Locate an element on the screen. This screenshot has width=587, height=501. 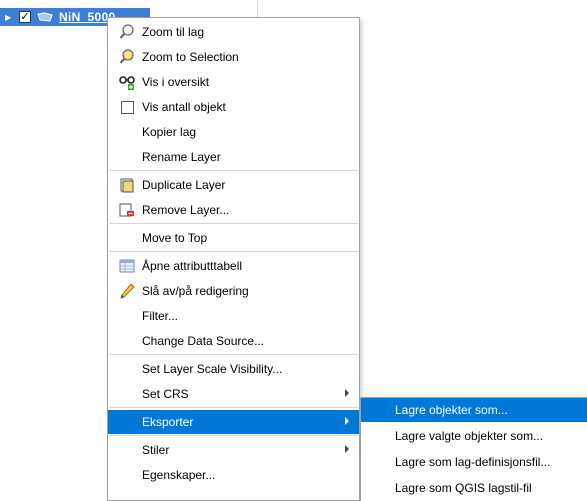
menu-item-show-in-overview: Vis i oversikt is located at coordinates (233, 82).